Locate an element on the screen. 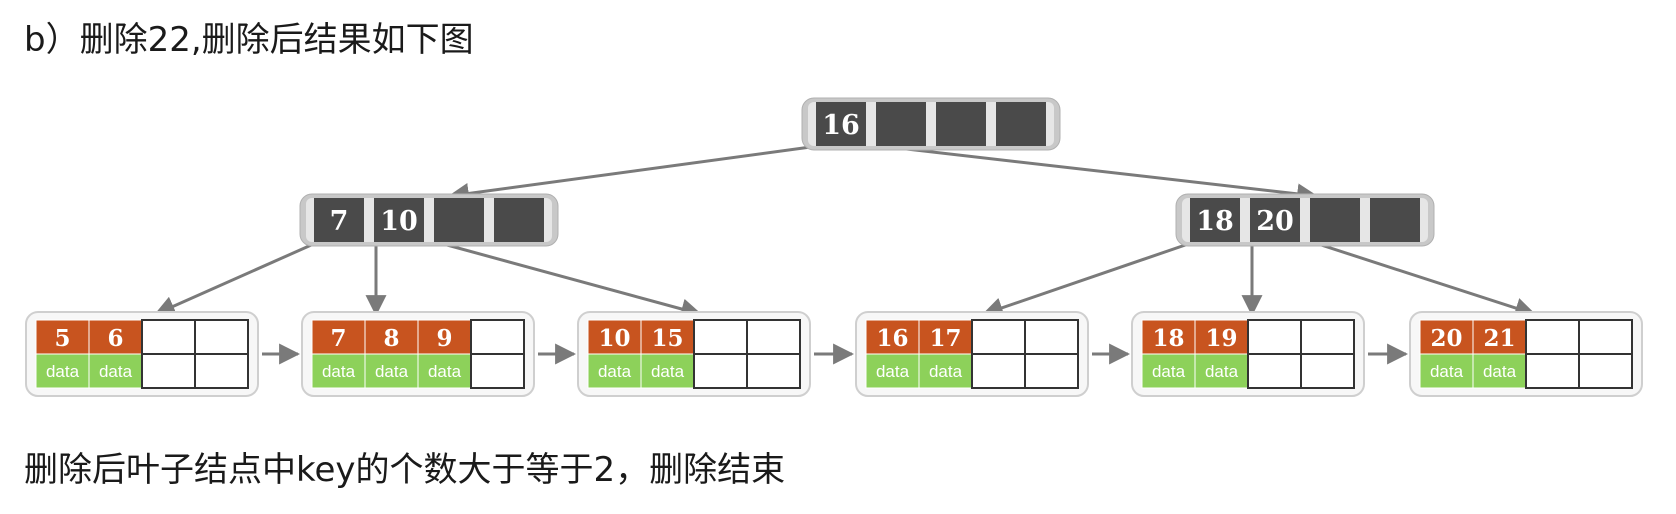 The width and height of the screenshot is (1676, 514). edge-root-right is located at coordinates (1099, 174).